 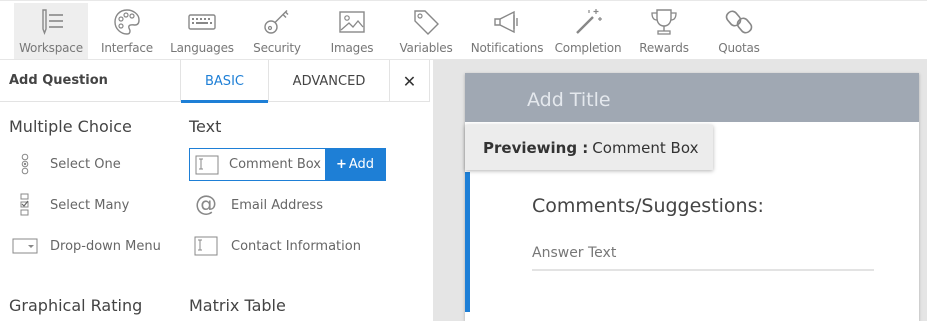 What do you see at coordinates (127, 22) in the screenshot?
I see `palette-icon` at bounding box center [127, 22].